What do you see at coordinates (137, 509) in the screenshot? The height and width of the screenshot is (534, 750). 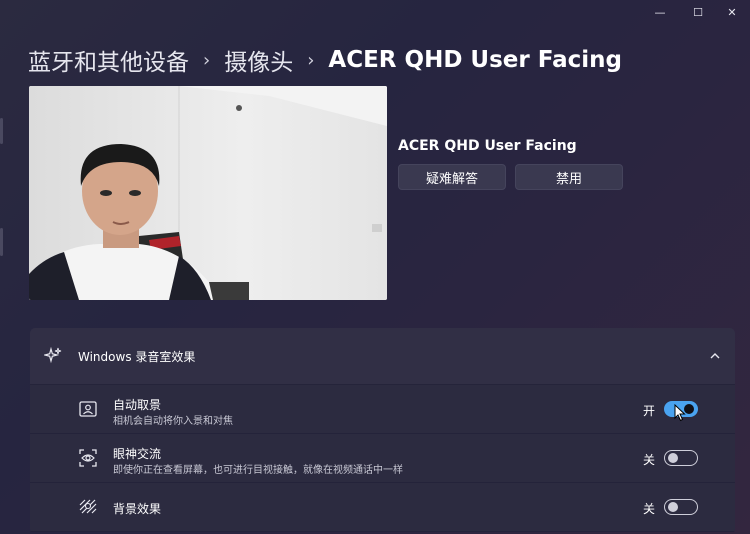 I see `background-effects-title: 背景效果` at bounding box center [137, 509].